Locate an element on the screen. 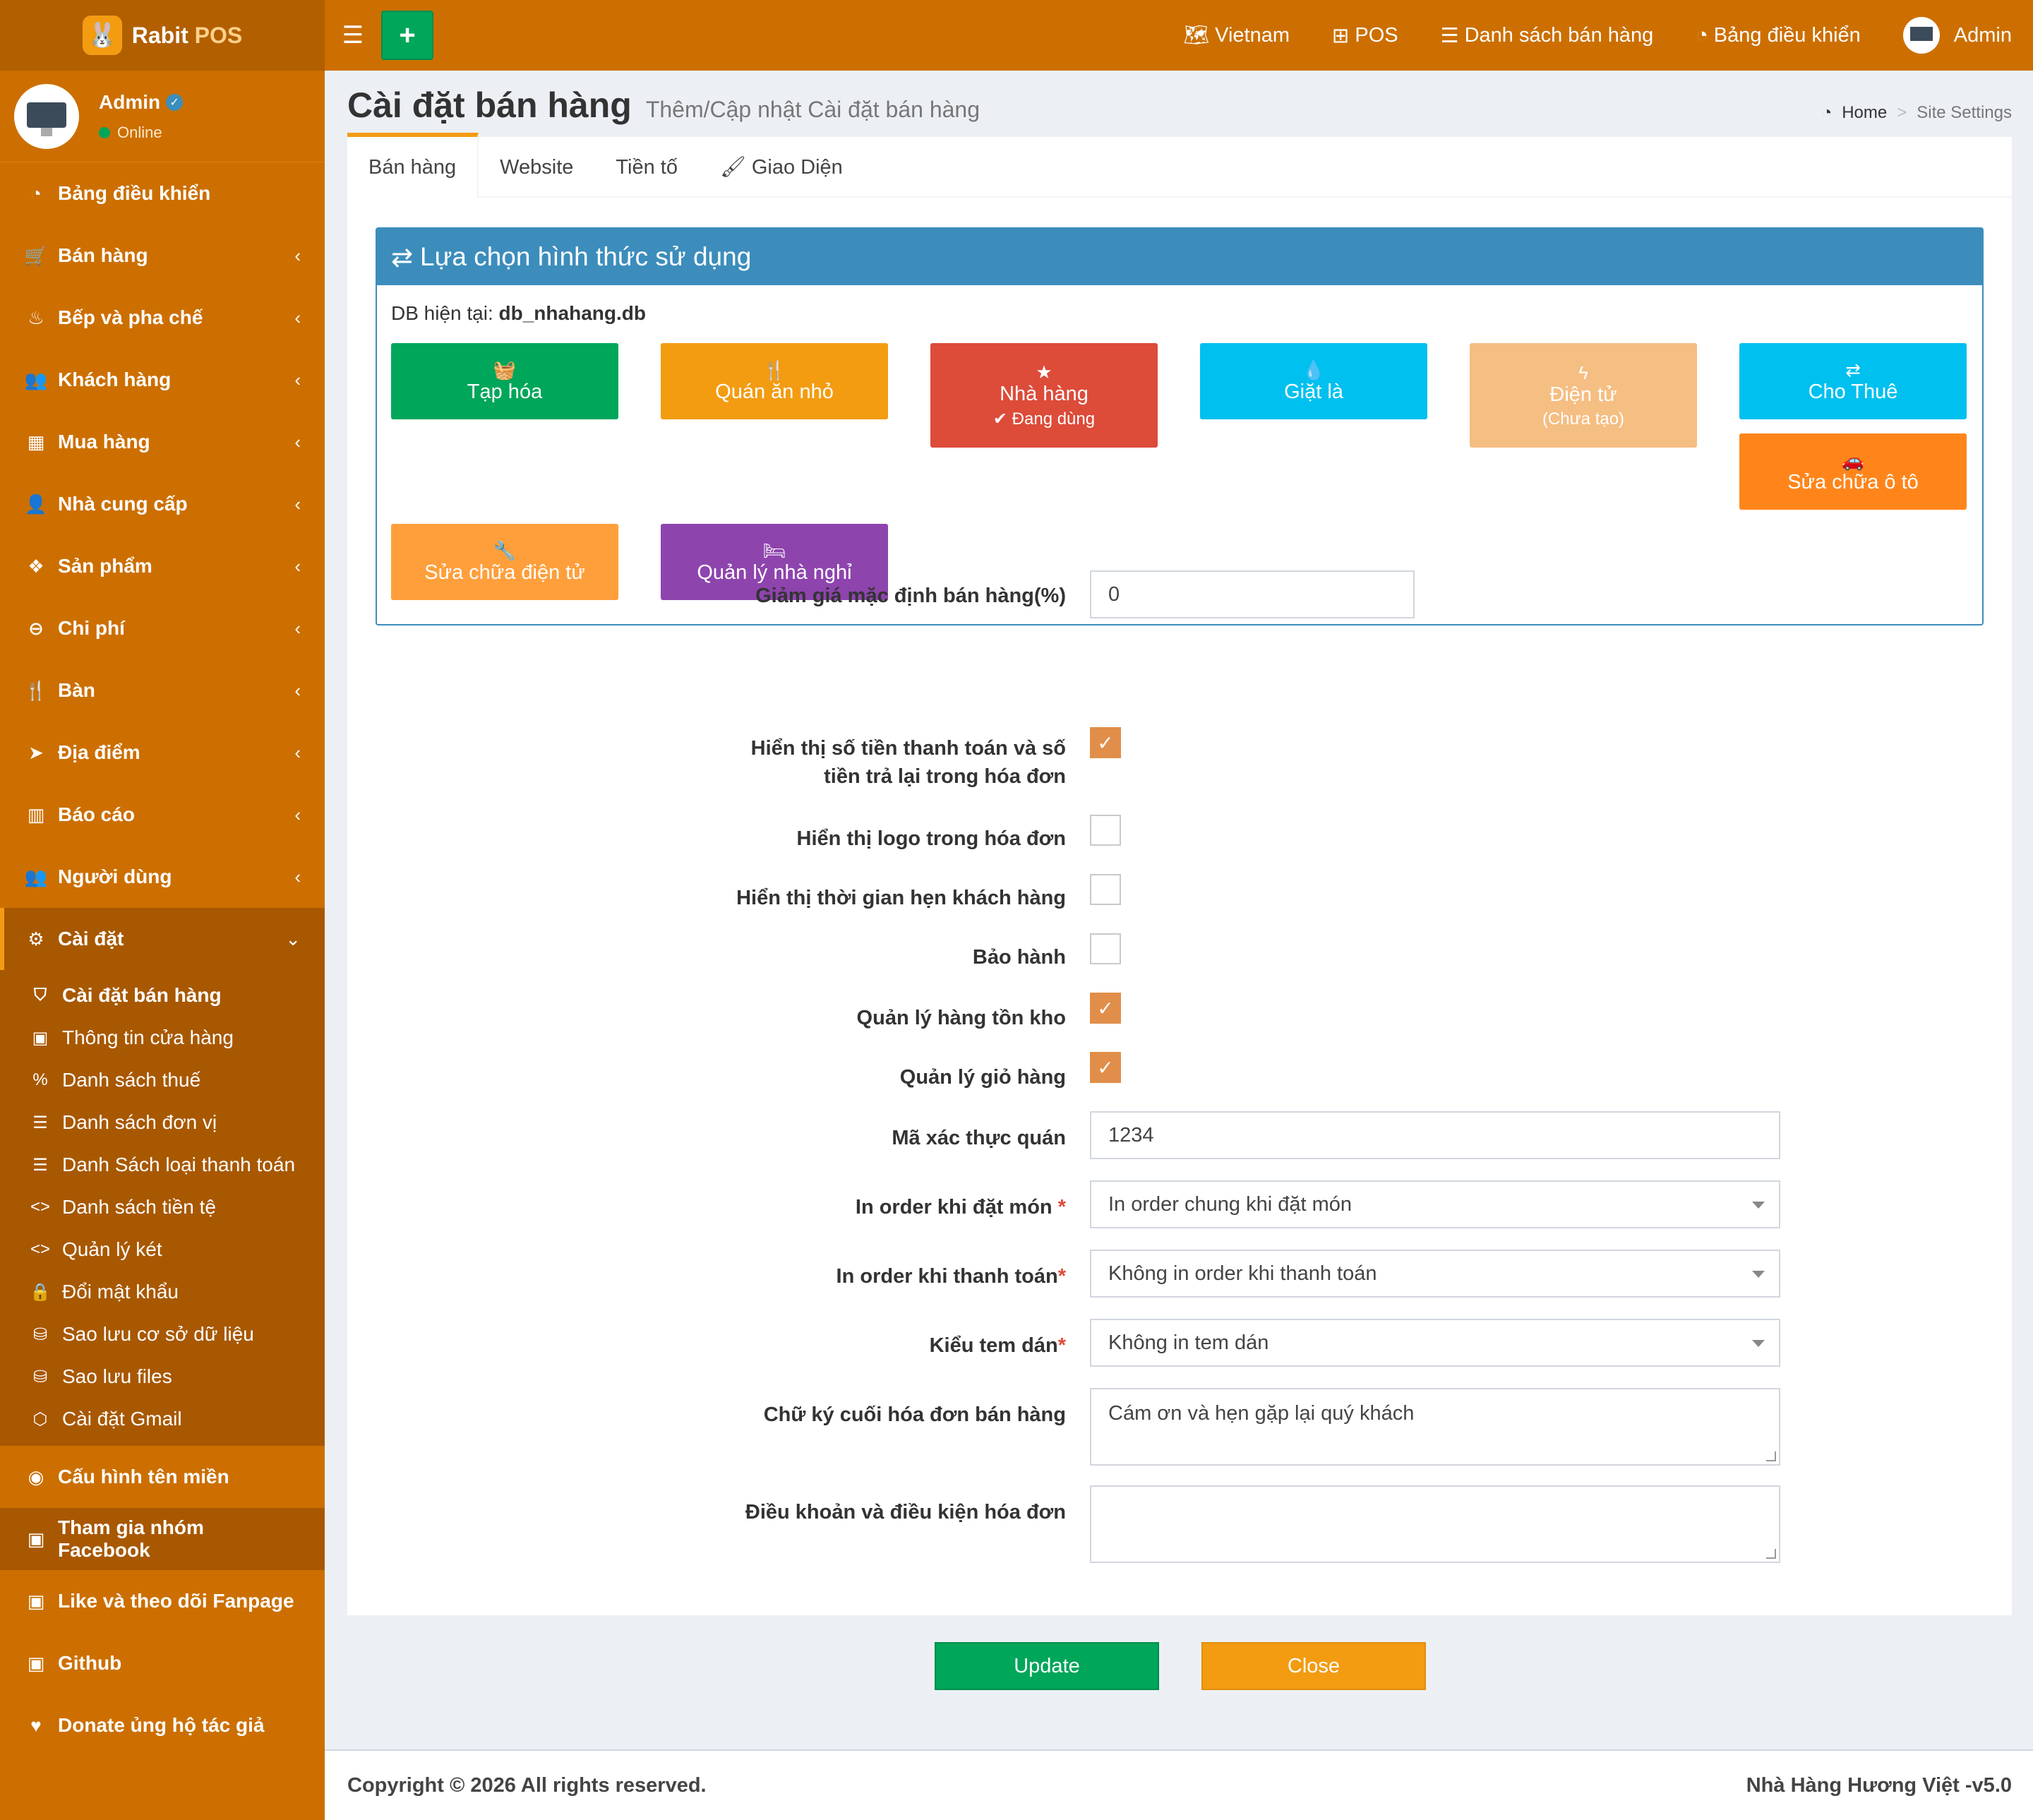  submenu-item: 🔒 Đổi mật khẩu is located at coordinates (162, 1292).